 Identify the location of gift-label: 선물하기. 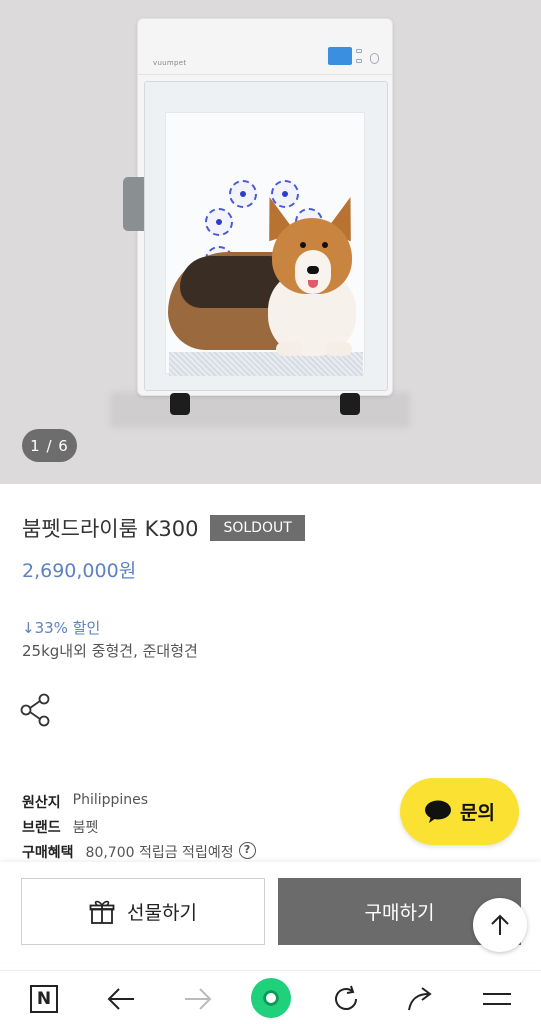
(162, 913).